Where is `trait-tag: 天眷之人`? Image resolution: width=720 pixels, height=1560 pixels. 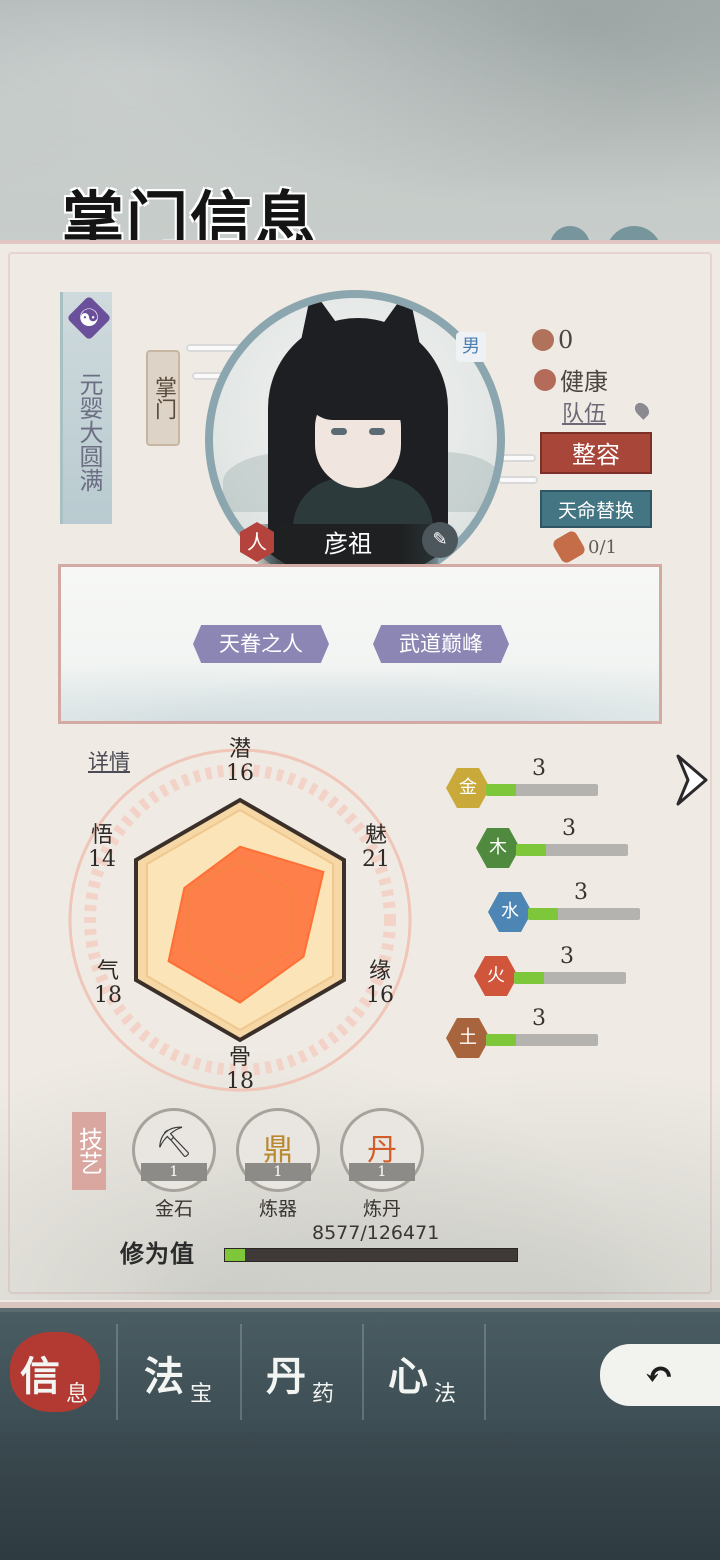 trait-tag: 天眷之人 is located at coordinates (261, 644).